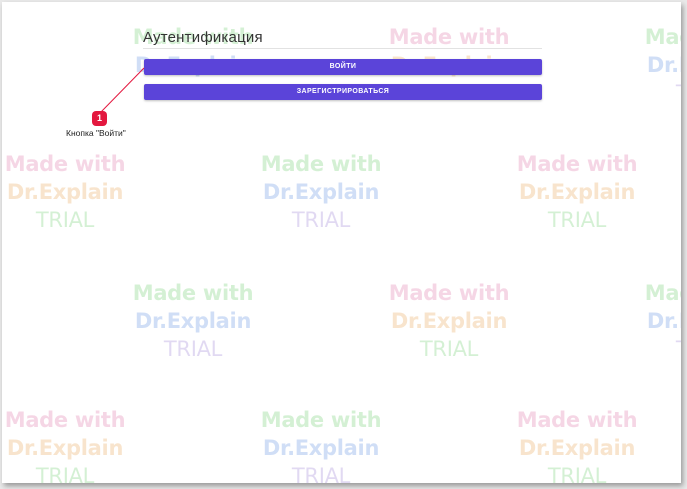 The image size is (687, 489). What do you see at coordinates (343, 92) in the screenshot?
I see `register-button: ЗАРЕГИСТРИРОВАТЬСЯ` at bounding box center [343, 92].